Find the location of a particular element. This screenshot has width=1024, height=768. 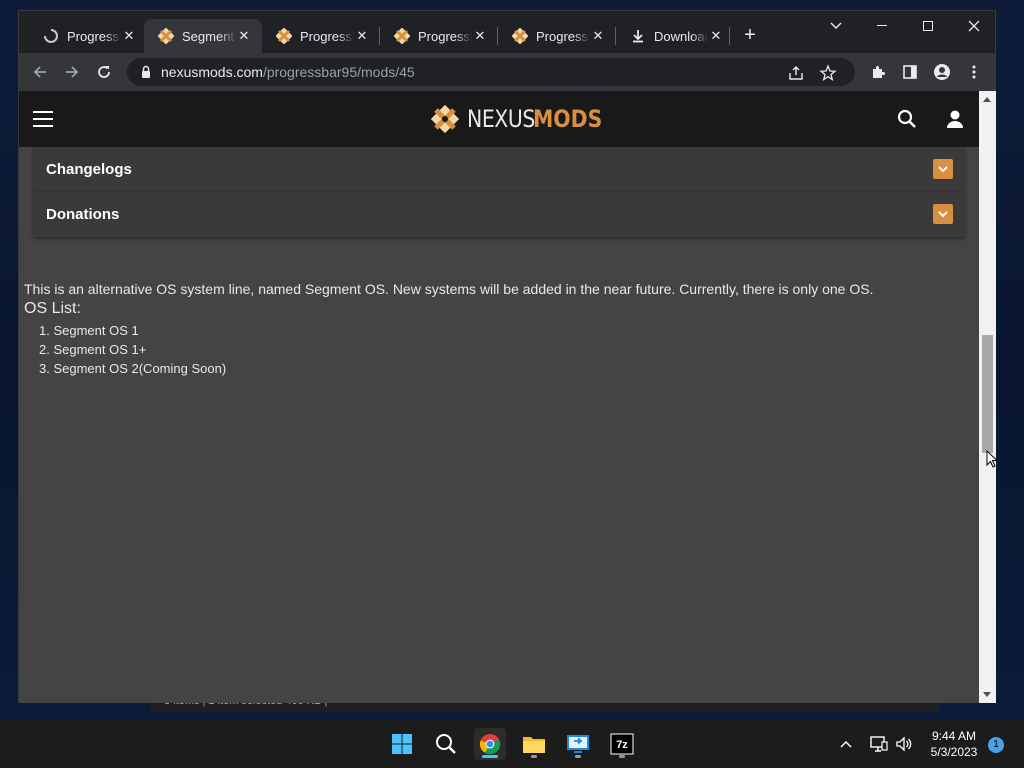

list-item: 1. Segment OS 1 is located at coordinates (89, 330).